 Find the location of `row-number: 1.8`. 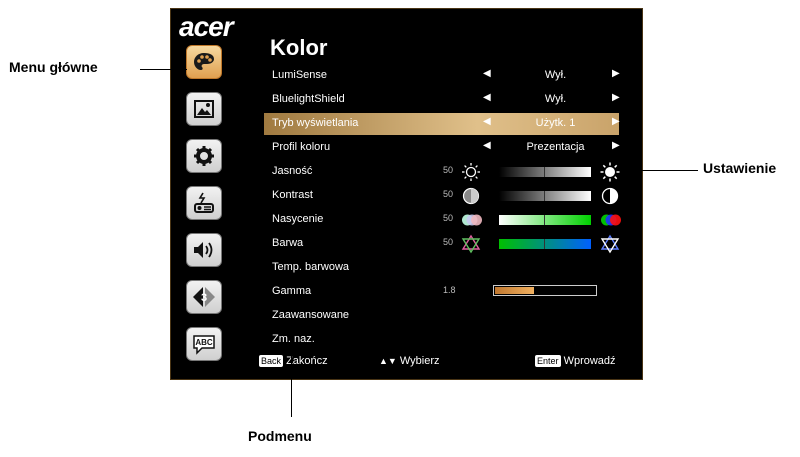

row-number: 1.8 is located at coordinates (449, 290).